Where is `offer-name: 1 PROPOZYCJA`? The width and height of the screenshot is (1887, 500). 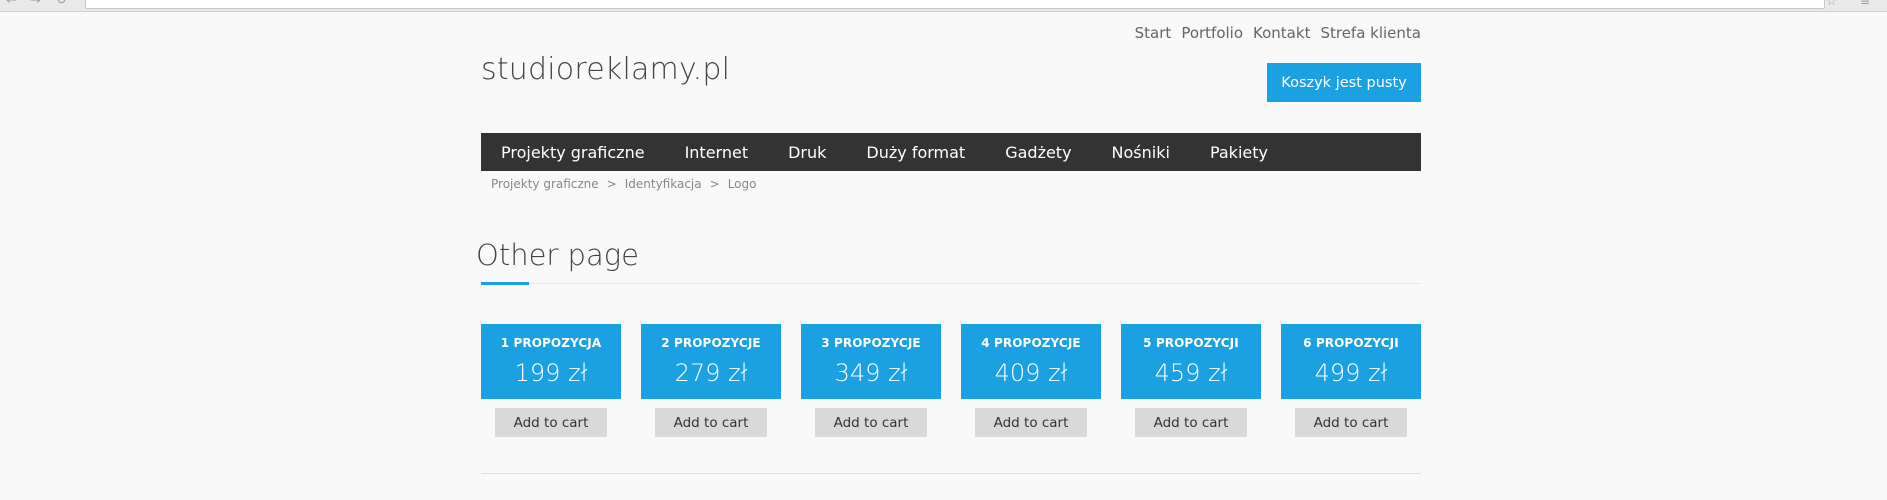 offer-name: 1 PROPOZYCJA is located at coordinates (551, 343).